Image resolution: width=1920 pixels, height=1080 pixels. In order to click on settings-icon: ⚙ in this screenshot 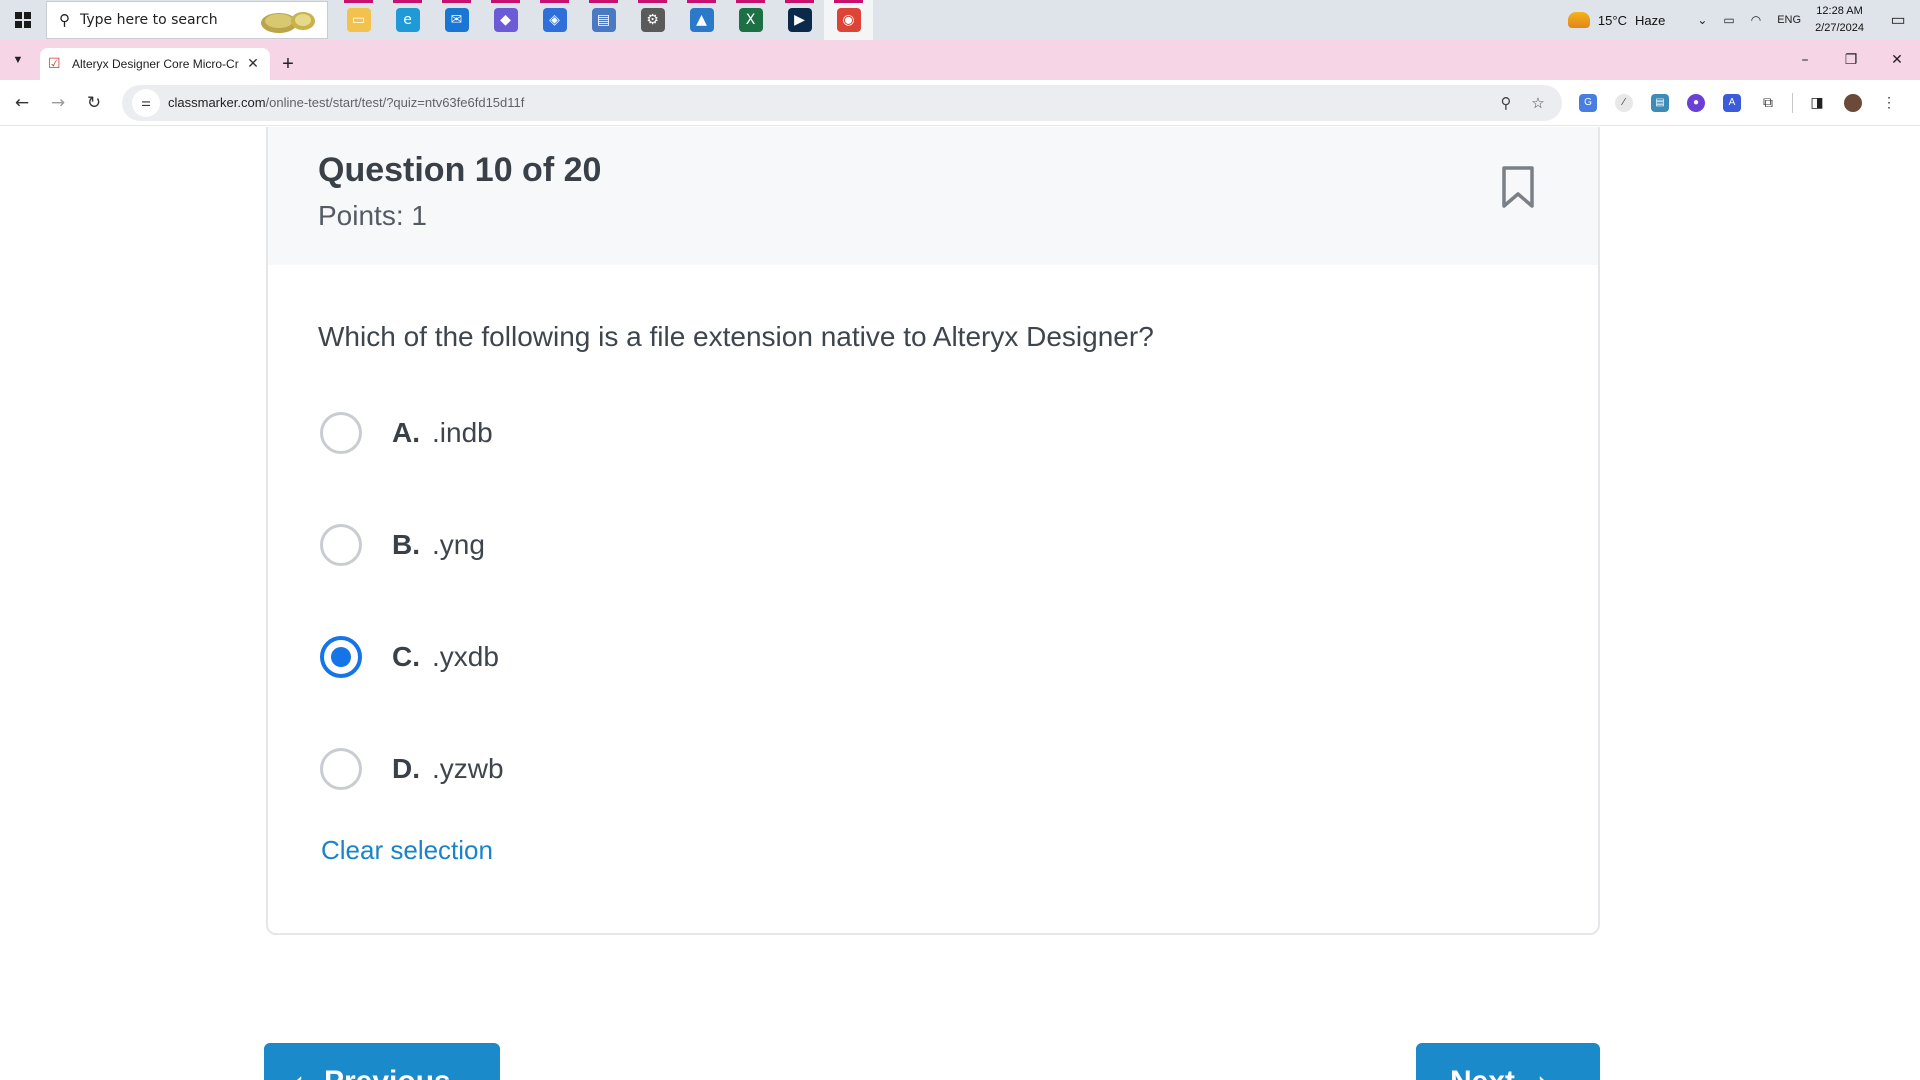, I will do `click(652, 20)`.